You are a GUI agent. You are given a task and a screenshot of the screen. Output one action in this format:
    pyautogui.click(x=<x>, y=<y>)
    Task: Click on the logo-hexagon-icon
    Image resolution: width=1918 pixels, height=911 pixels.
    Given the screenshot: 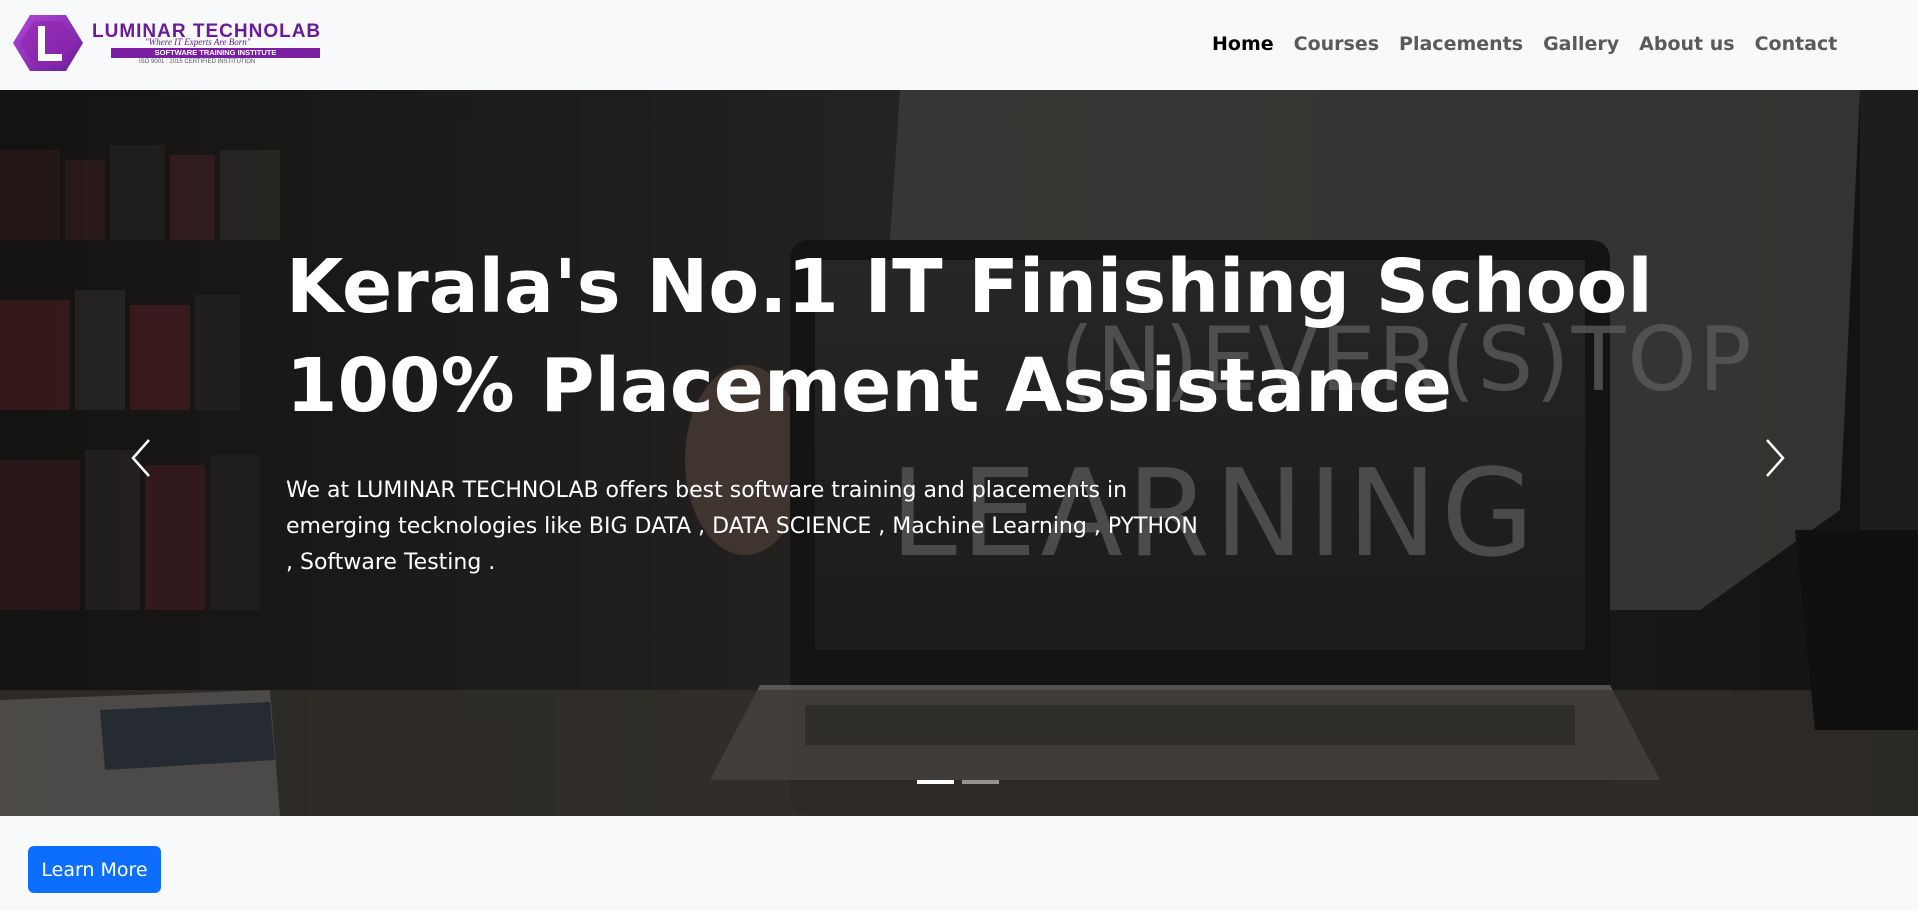 What is the action you would take?
    pyautogui.click(x=48, y=43)
    